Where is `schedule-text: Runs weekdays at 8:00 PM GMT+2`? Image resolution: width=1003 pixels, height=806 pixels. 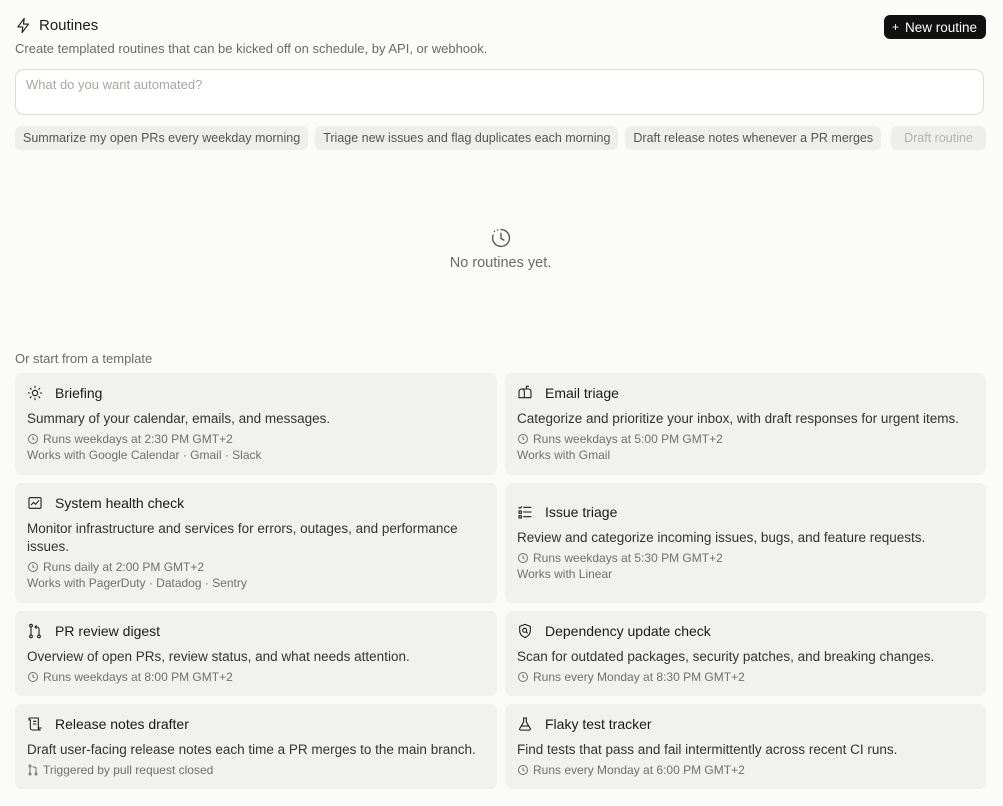
schedule-text: Runs weekdays at 8:00 PM GMT+2 is located at coordinates (138, 677).